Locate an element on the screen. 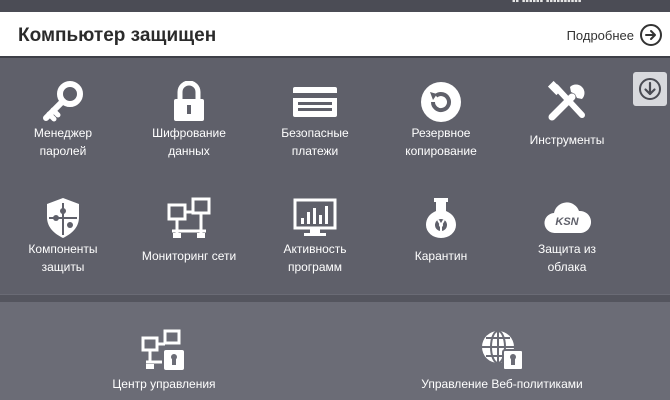 This screenshot has height=400, width=670. flask-icon is located at coordinates (441, 218).